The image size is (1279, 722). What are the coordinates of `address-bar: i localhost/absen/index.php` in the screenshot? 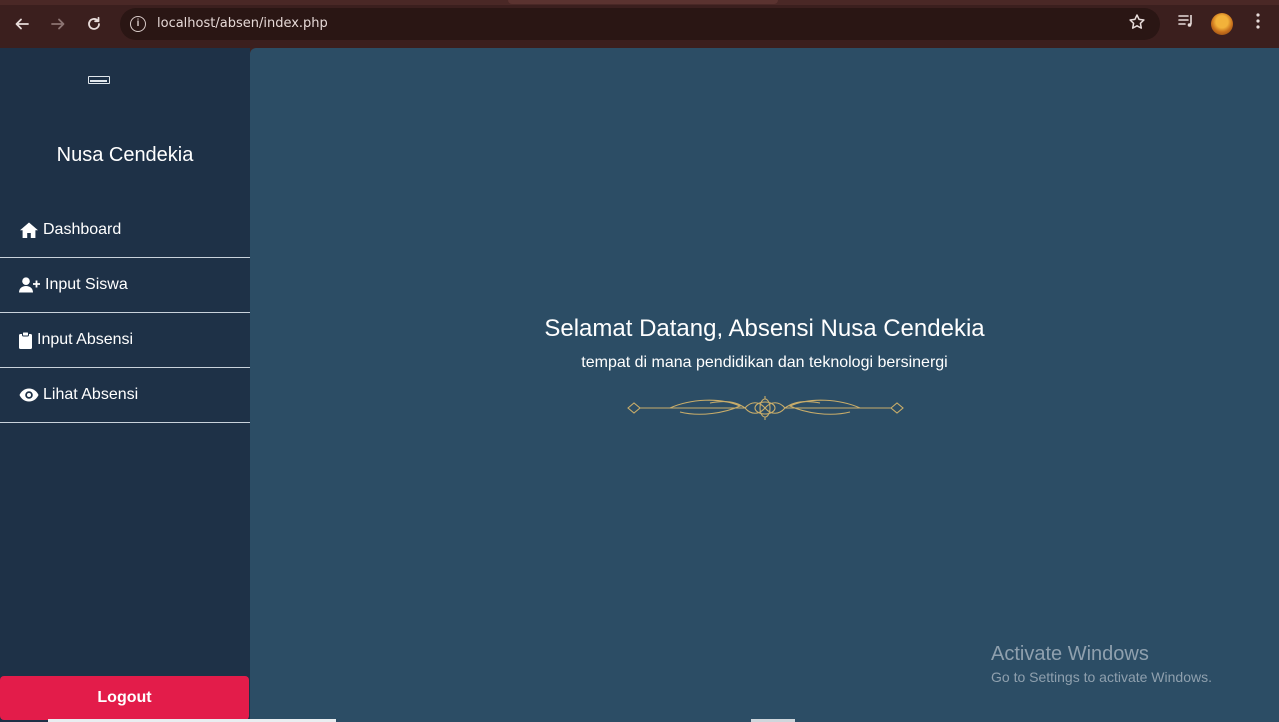 It's located at (640, 24).